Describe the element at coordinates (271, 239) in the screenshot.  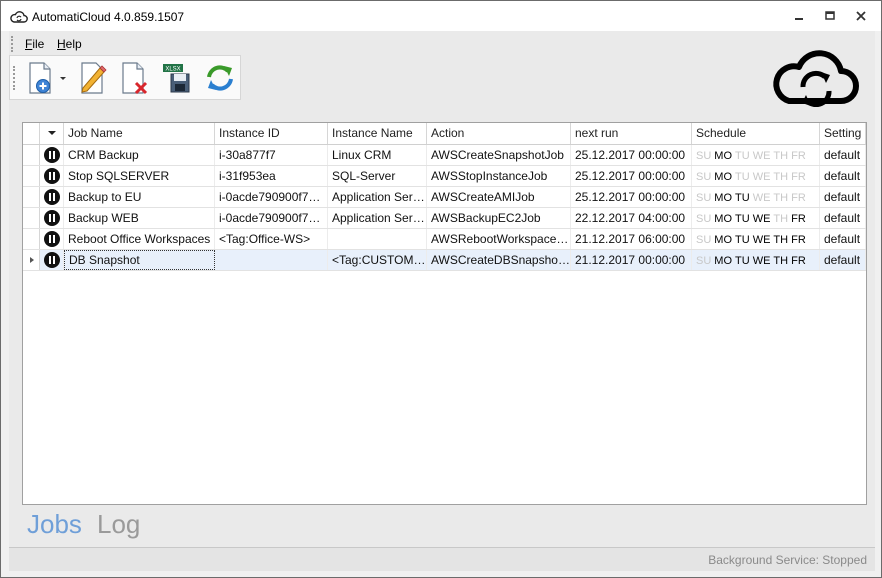
I see `cell-instance-id: <Tag:Office-WS>` at that location.